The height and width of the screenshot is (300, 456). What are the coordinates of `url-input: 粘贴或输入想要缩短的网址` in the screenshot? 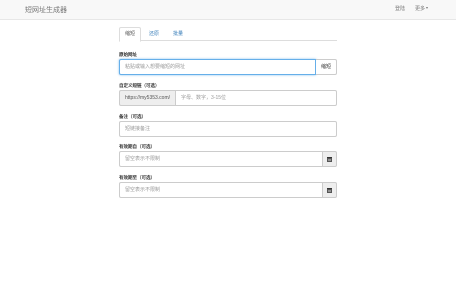 It's located at (217, 67).